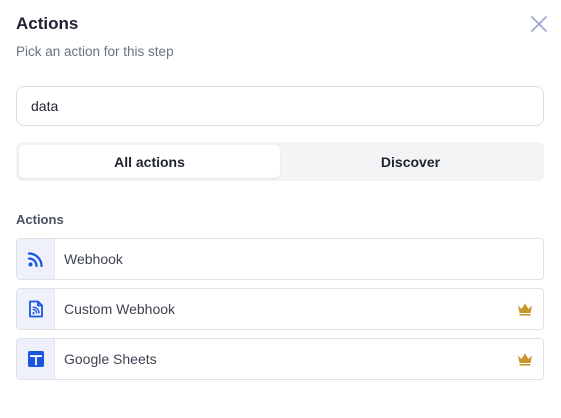 The image size is (561, 418). I want to click on action-item-google-sheets: Google Sheets, so click(280, 359).